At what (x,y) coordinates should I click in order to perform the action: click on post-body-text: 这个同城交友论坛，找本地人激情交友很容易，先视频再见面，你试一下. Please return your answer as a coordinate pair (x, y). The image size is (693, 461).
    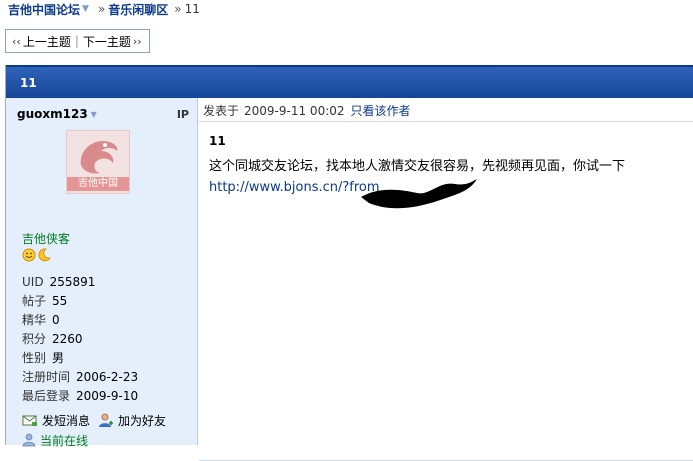
    Looking at the image, I should click on (417, 166).